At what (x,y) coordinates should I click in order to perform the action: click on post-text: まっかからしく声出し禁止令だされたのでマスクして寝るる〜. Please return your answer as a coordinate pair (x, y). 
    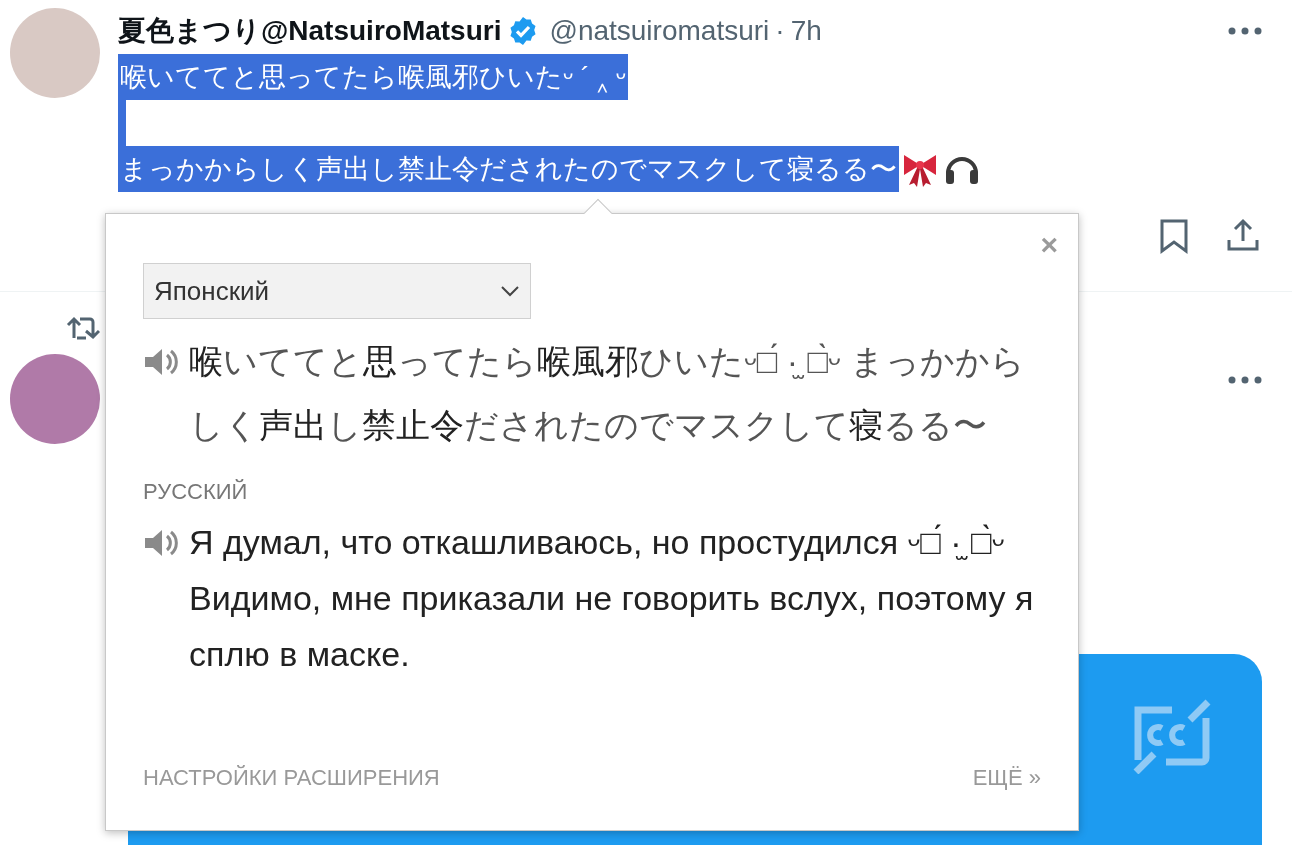
    Looking at the image, I should click on (508, 169).